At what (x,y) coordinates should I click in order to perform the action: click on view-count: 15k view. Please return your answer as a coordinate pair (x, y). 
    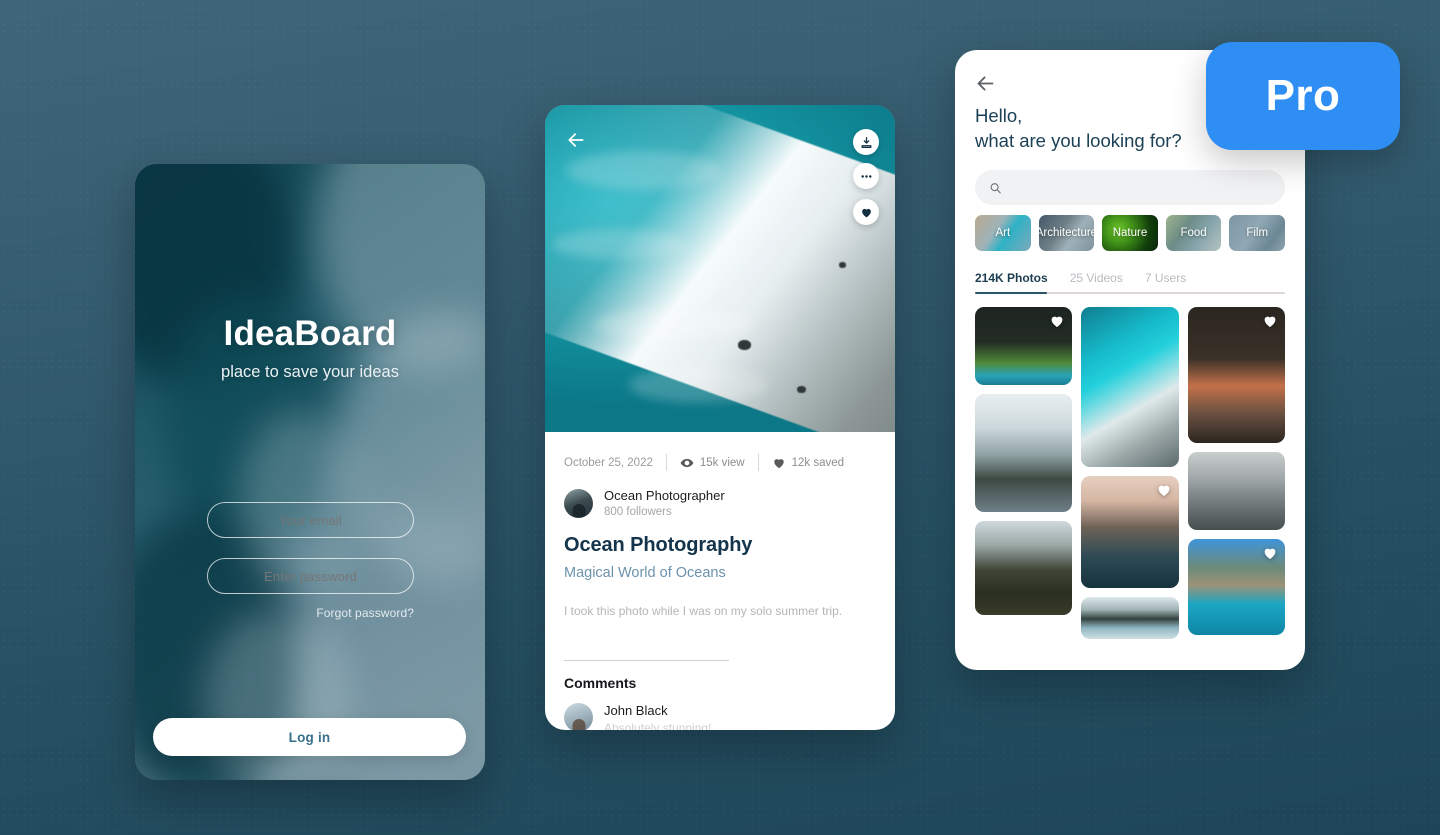
    Looking at the image, I should click on (712, 463).